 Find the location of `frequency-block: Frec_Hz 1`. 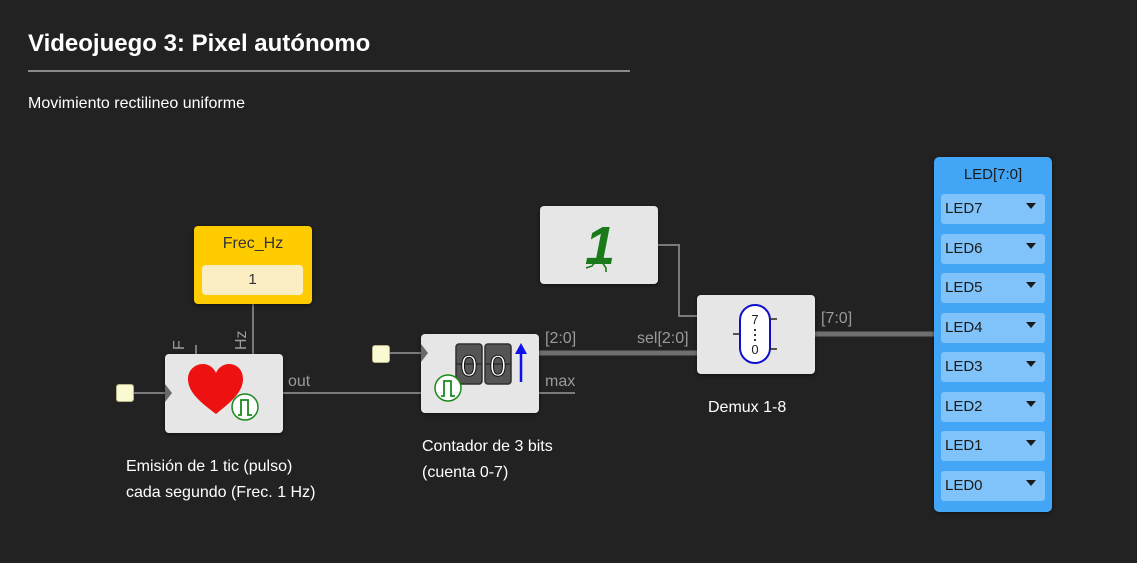

frequency-block: Frec_Hz 1 is located at coordinates (253, 265).